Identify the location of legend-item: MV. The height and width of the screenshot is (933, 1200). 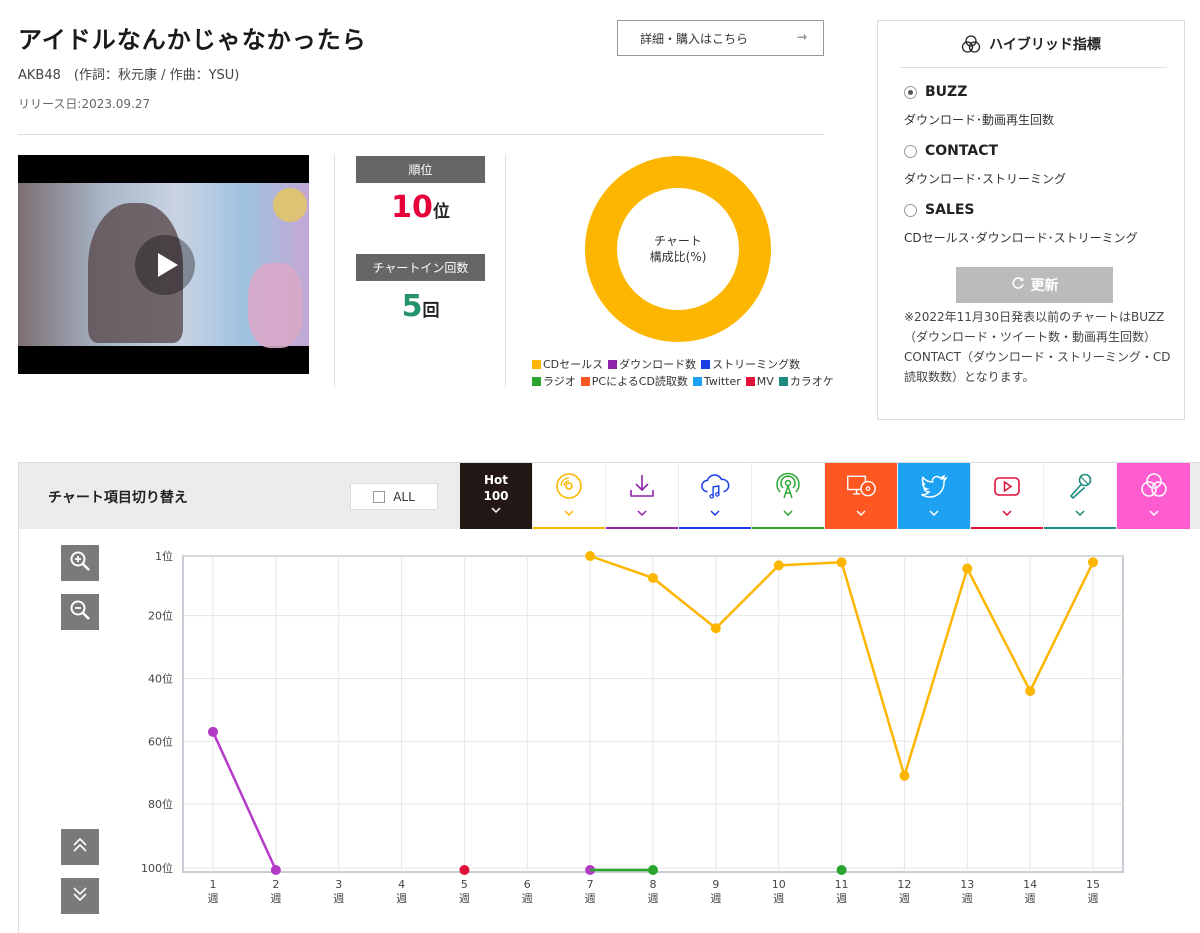
(759, 381).